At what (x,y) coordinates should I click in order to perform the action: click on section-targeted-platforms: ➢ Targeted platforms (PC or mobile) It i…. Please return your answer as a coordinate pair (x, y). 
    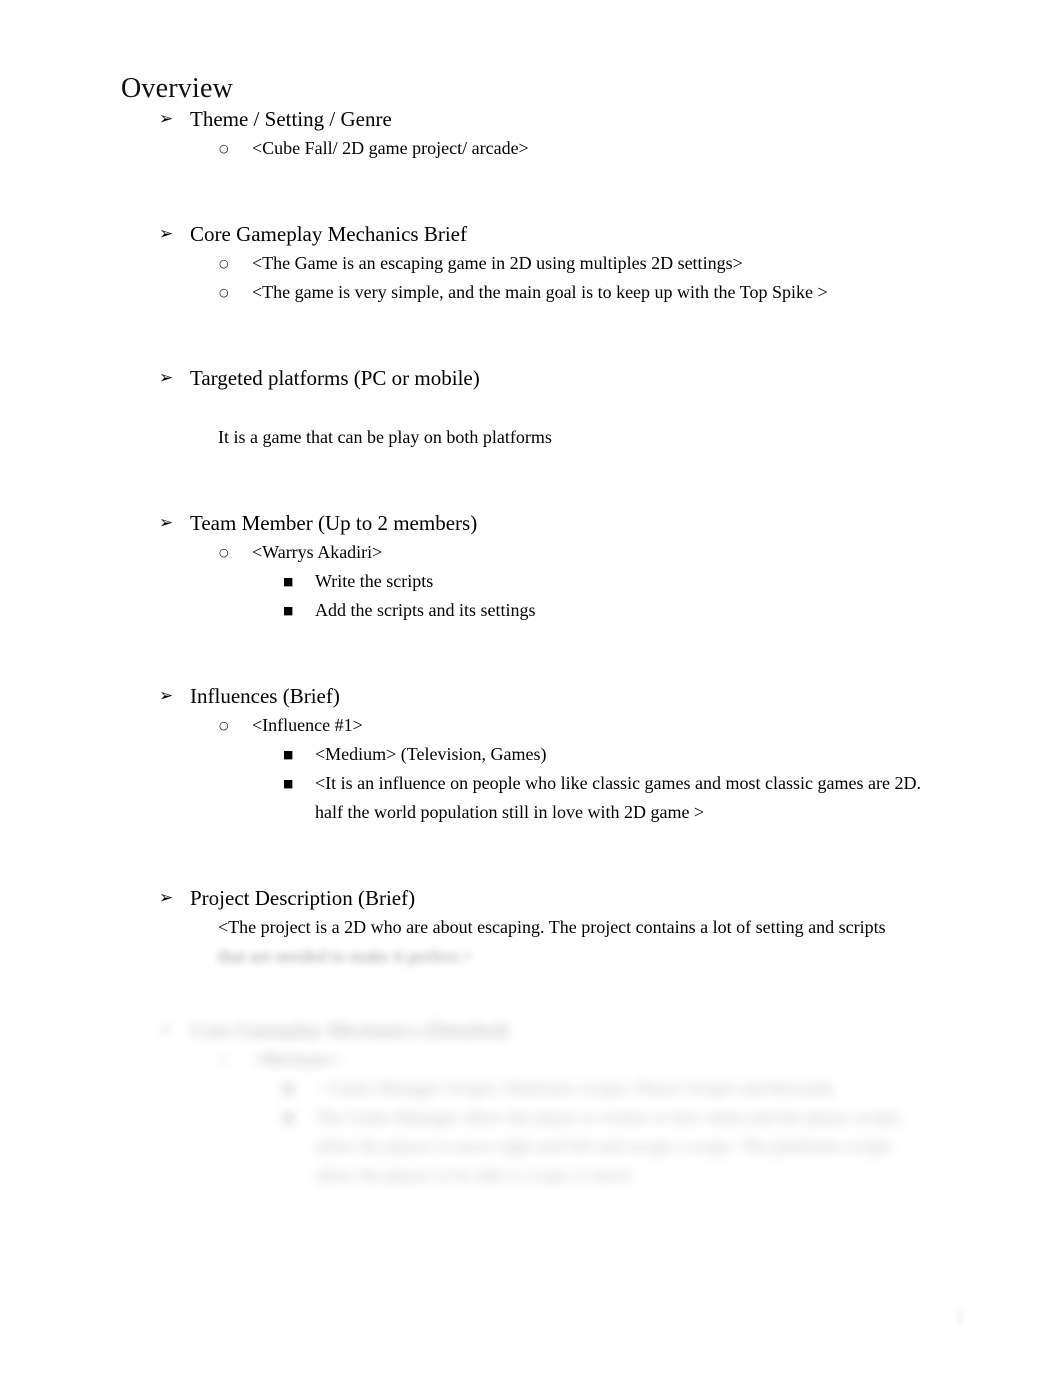
    Looking at the image, I should click on (531, 407).